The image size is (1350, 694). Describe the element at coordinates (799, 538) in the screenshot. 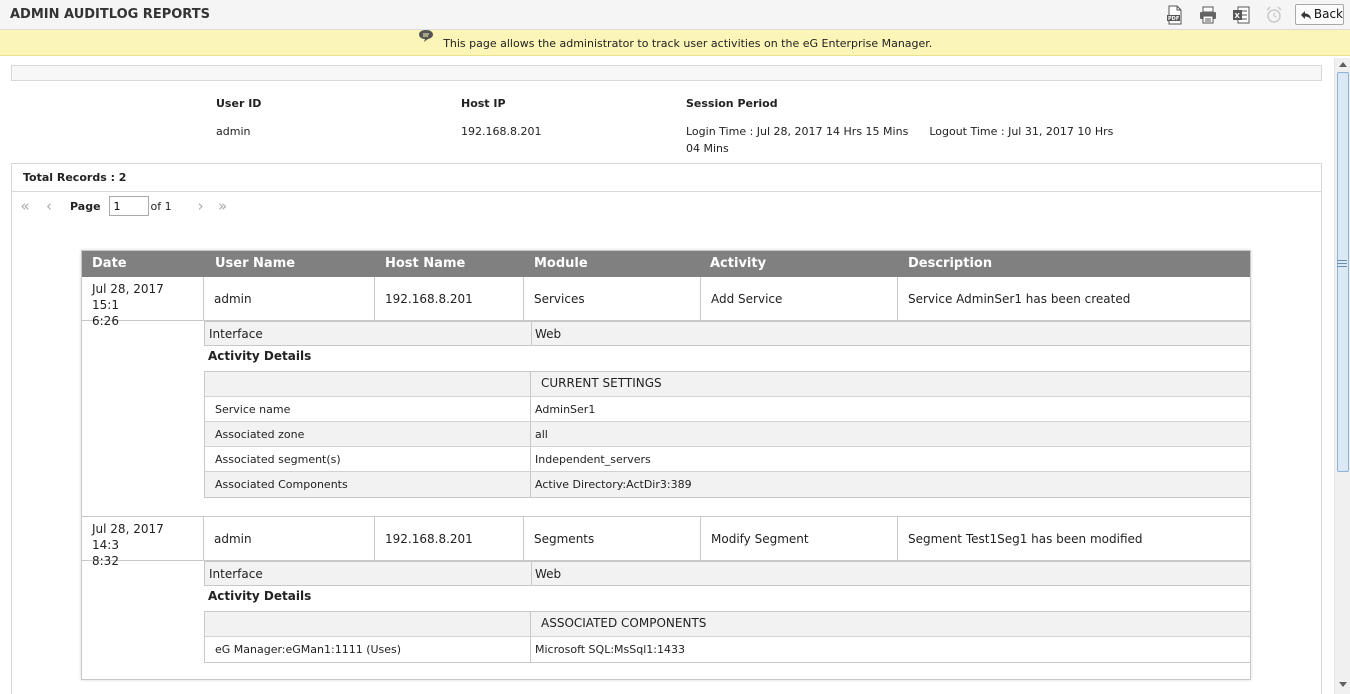

I see `row-activity: Modify Segment` at that location.